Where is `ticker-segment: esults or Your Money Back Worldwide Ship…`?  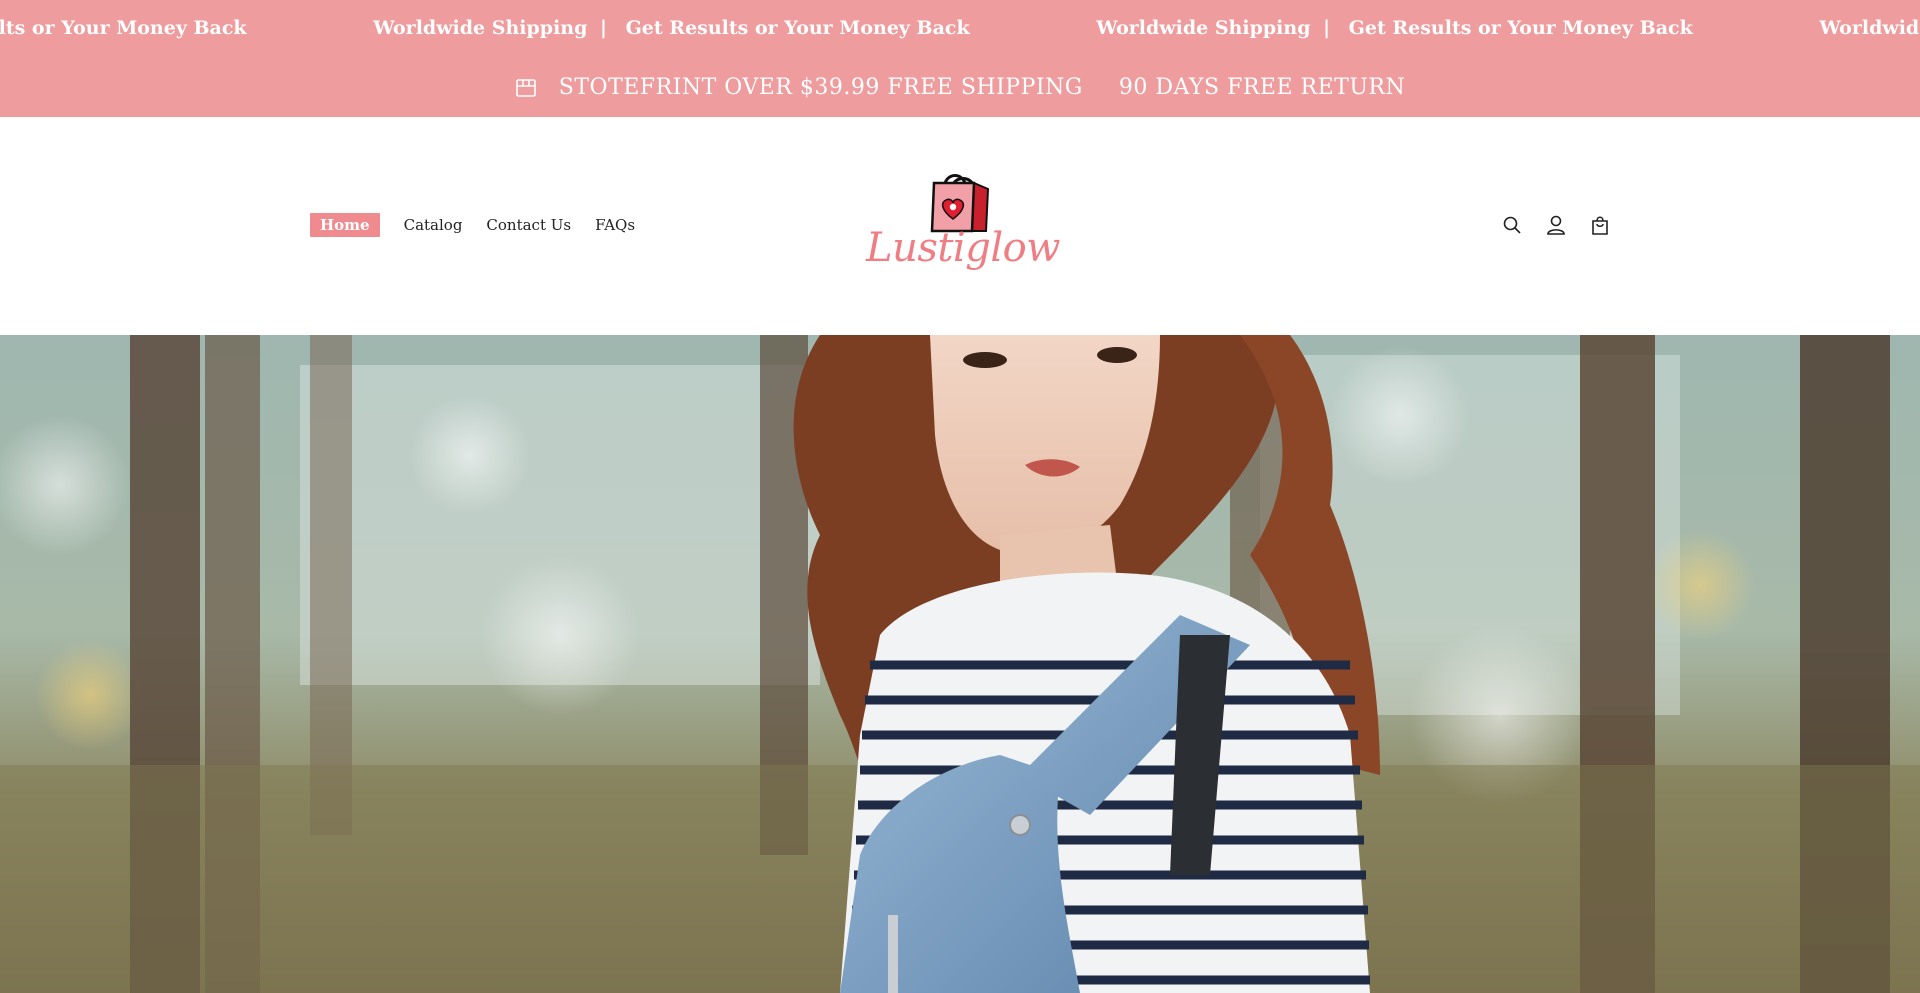 ticker-segment: esults or Your Money Back Worldwide Ship… is located at coordinates (485, 28).